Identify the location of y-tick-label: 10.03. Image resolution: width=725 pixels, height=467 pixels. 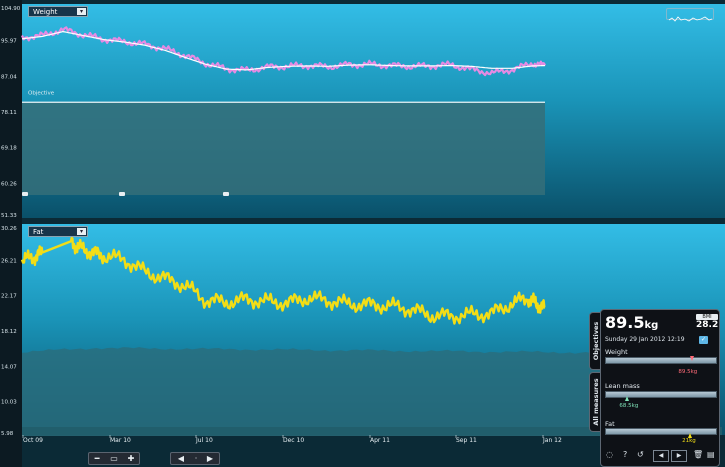
(9, 403).